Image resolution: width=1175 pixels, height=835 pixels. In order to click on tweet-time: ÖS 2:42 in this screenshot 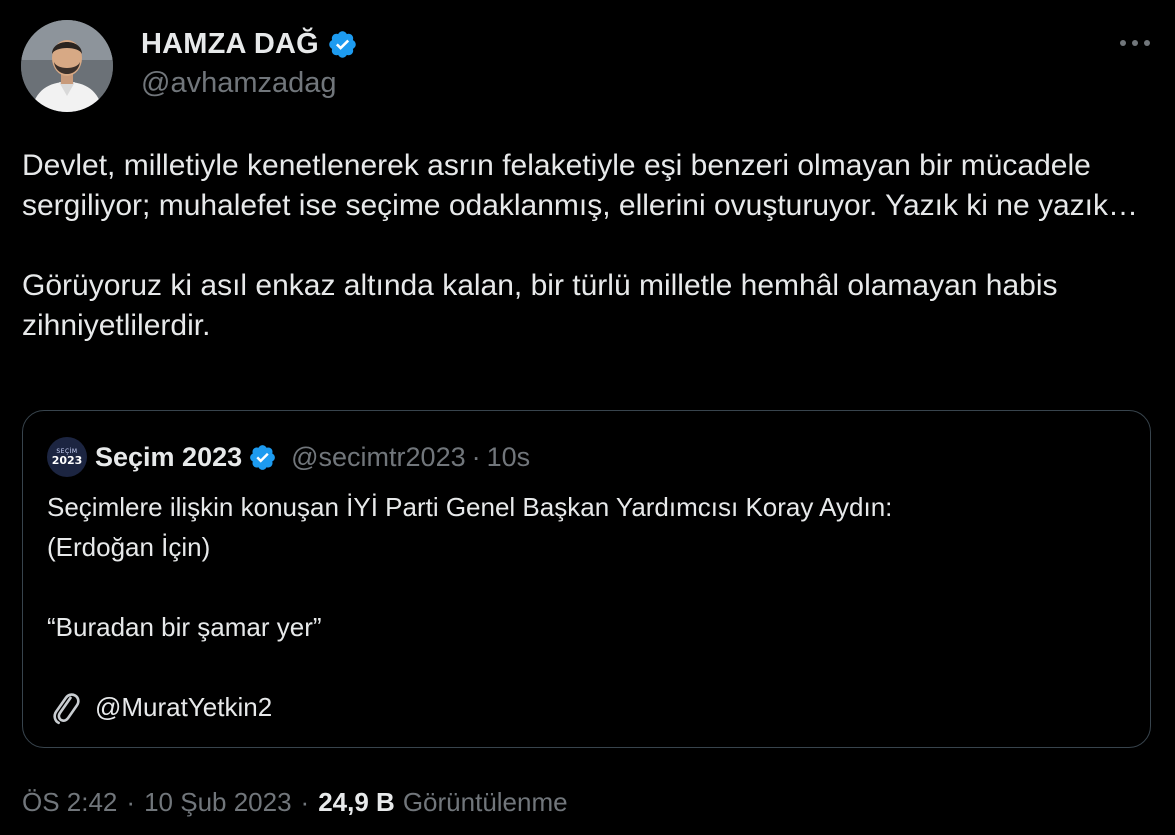, I will do `click(69, 802)`.